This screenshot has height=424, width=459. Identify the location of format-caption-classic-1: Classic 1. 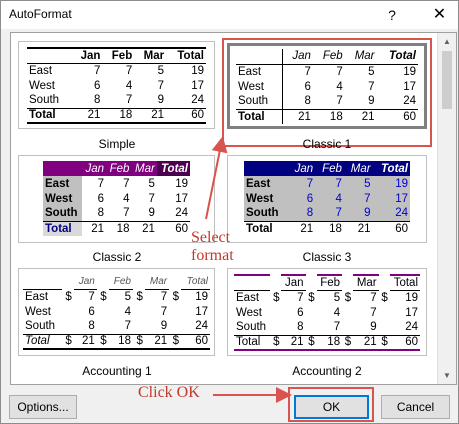
(327, 144).